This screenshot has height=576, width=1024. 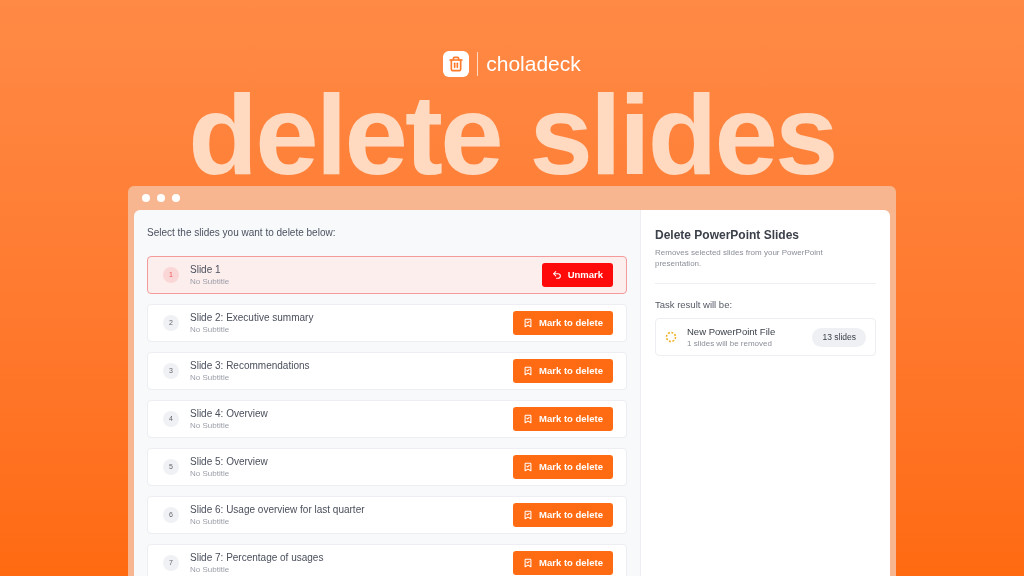 What do you see at coordinates (512, 135) in the screenshot?
I see `headline: delete slides` at bounding box center [512, 135].